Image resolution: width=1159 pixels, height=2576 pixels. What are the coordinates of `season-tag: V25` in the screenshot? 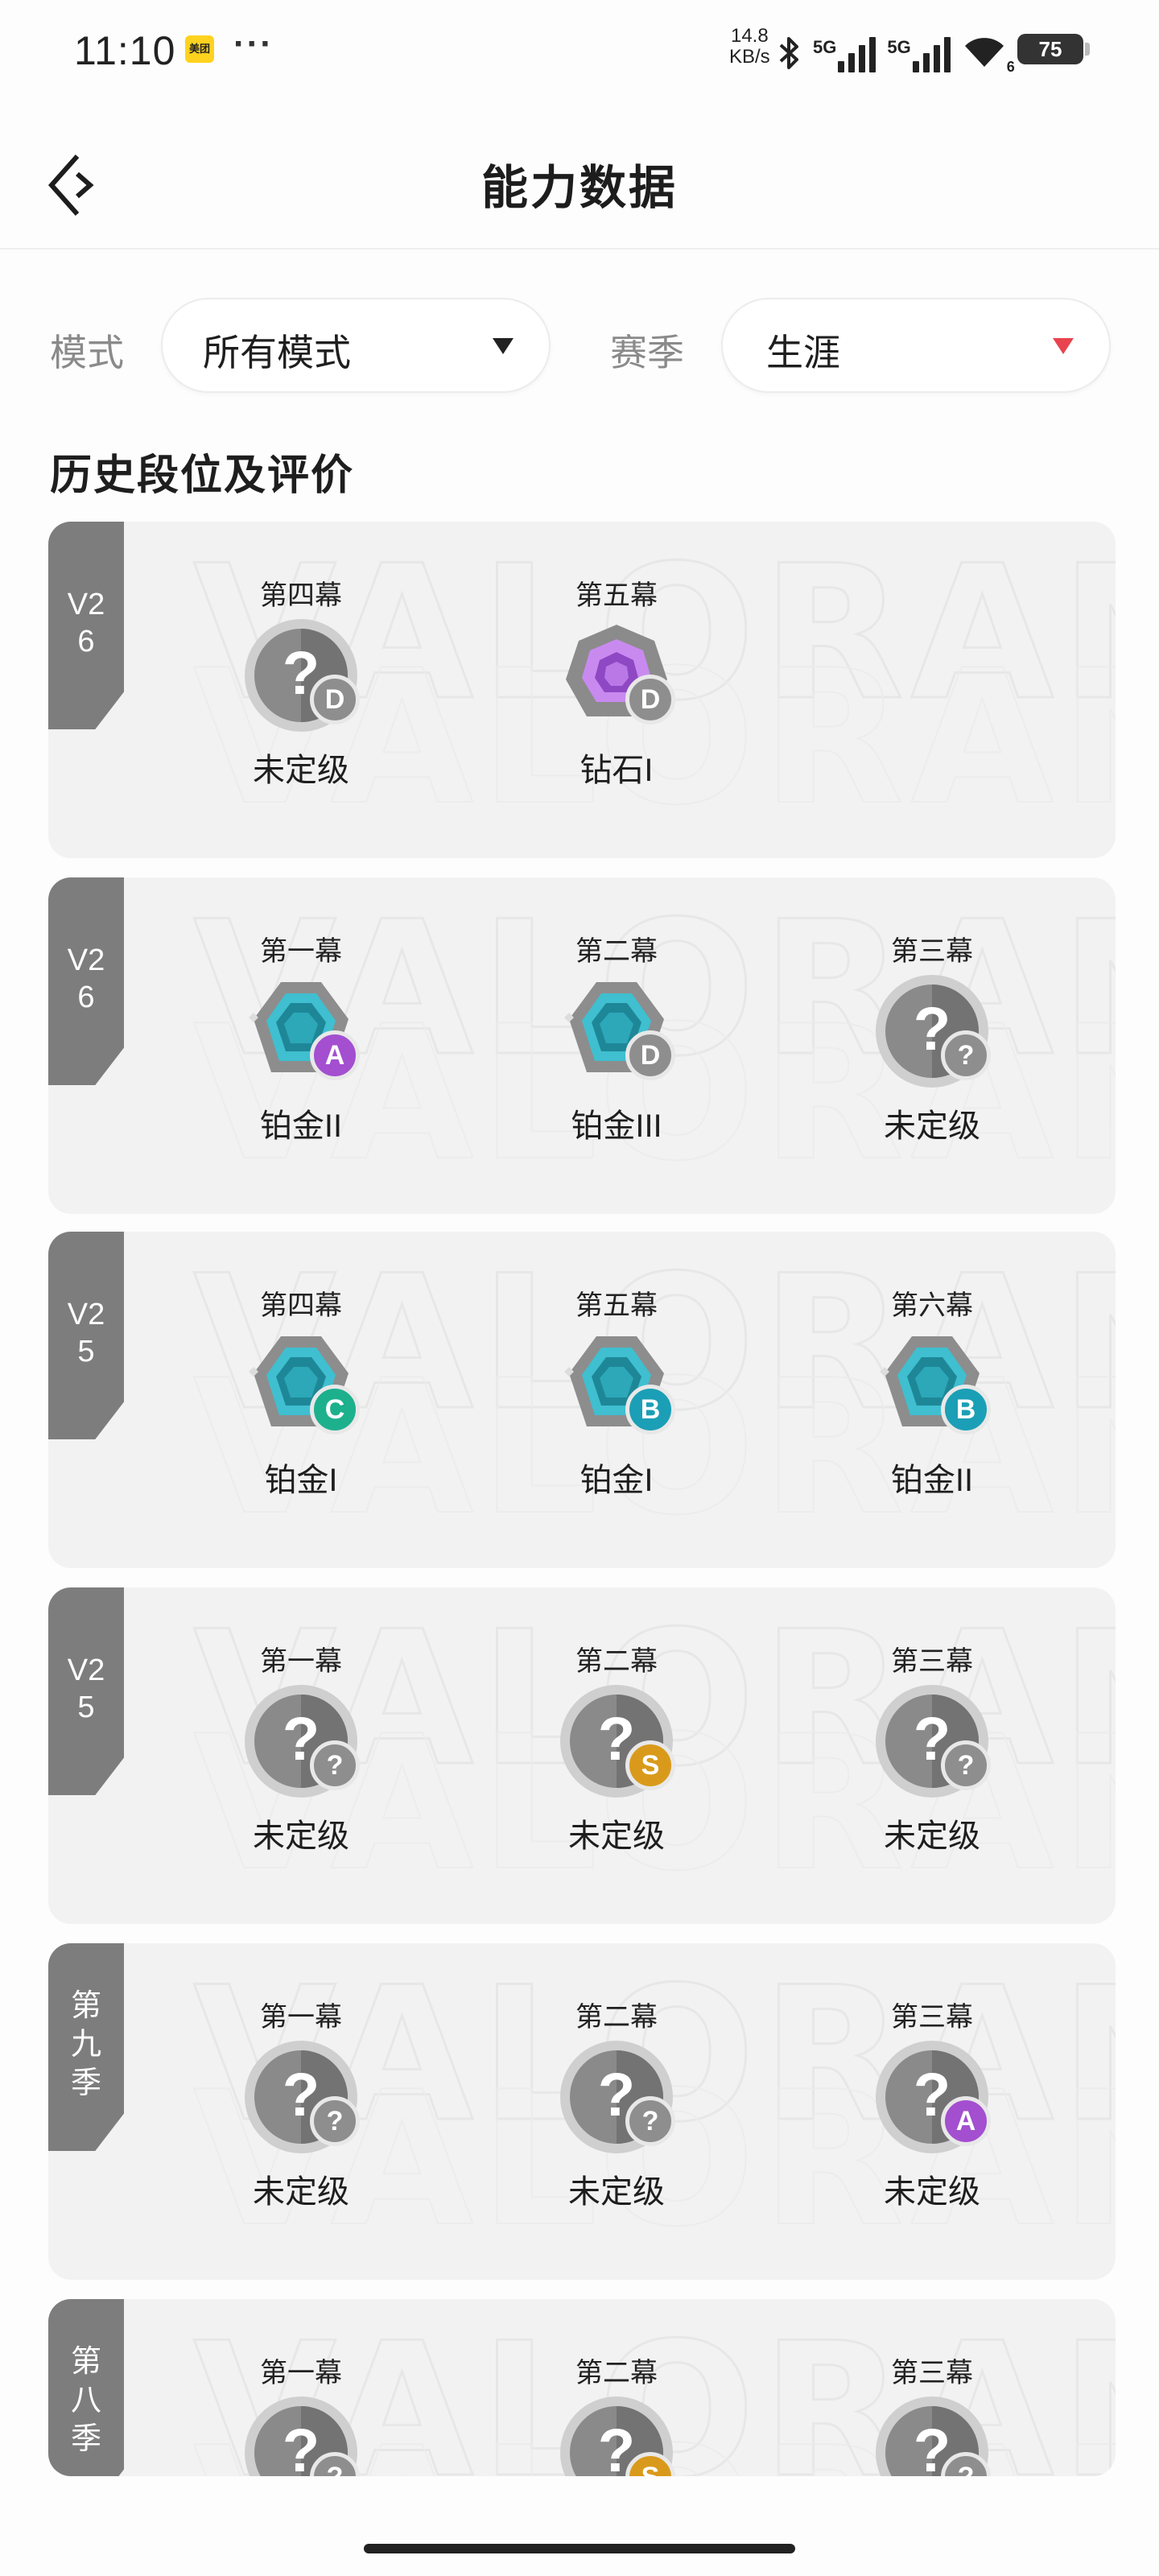 It's located at (86, 1691).